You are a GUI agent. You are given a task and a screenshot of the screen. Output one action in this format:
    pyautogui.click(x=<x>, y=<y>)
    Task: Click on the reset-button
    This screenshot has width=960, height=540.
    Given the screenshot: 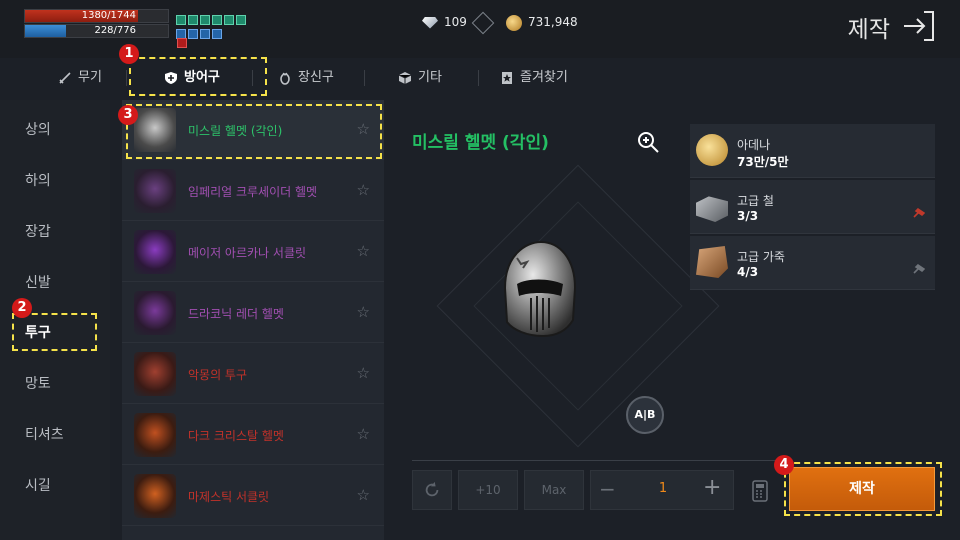 What is the action you would take?
    pyautogui.click(x=432, y=490)
    